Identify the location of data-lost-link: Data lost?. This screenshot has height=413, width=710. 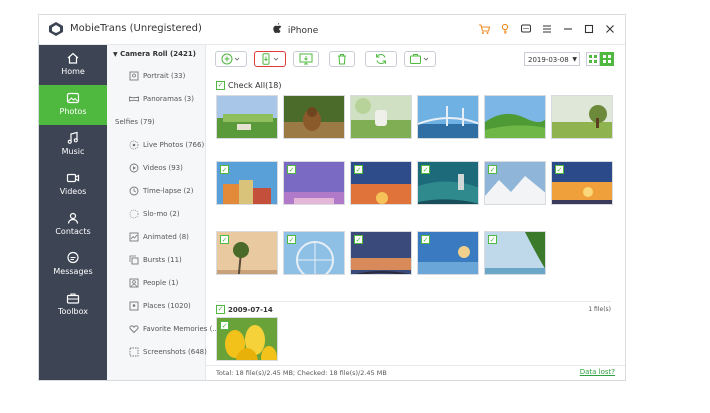
(597, 372).